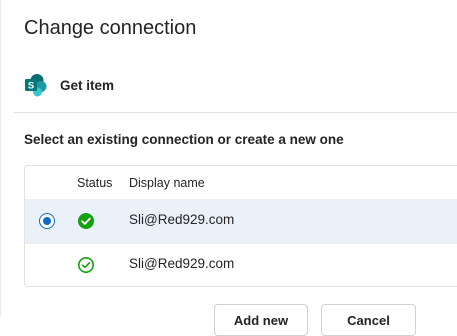 Image resolution: width=457 pixels, height=336 pixels. What do you see at coordinates (36, 85) in the screenshot?
I see `sharepoint-icon: S` at bounding box center [36, 85].